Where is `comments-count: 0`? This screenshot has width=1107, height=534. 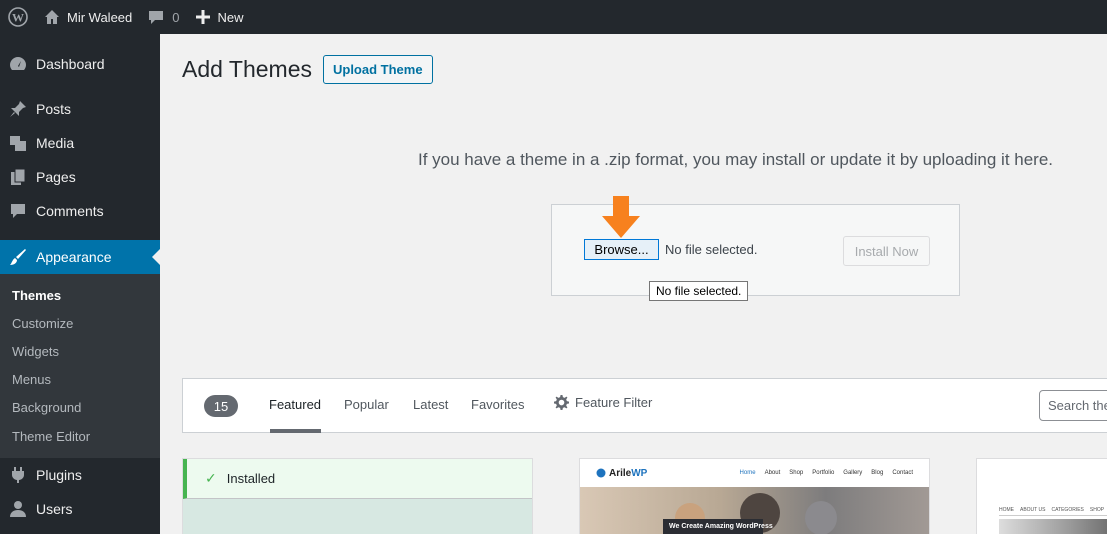 comments-count: 0 is located at coordinates (176, 17).